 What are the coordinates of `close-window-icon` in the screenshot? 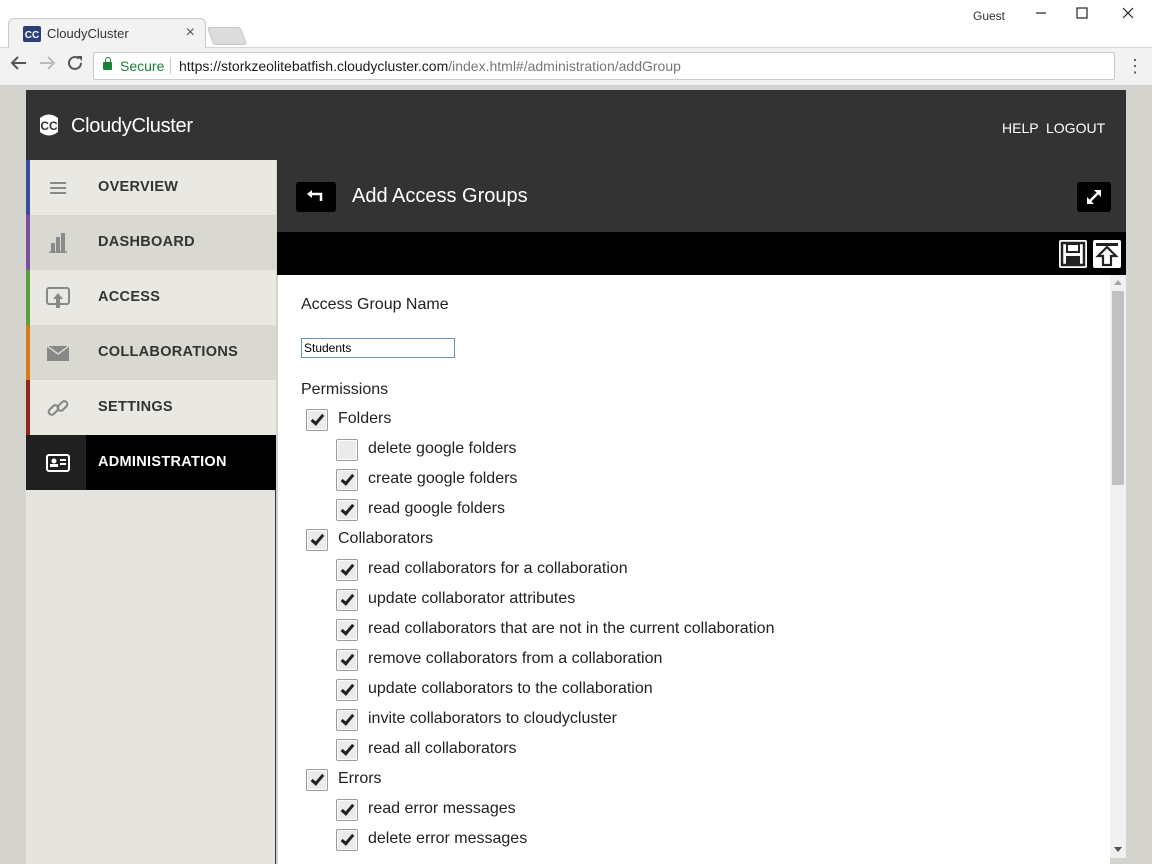 It's located at (1128, 15).